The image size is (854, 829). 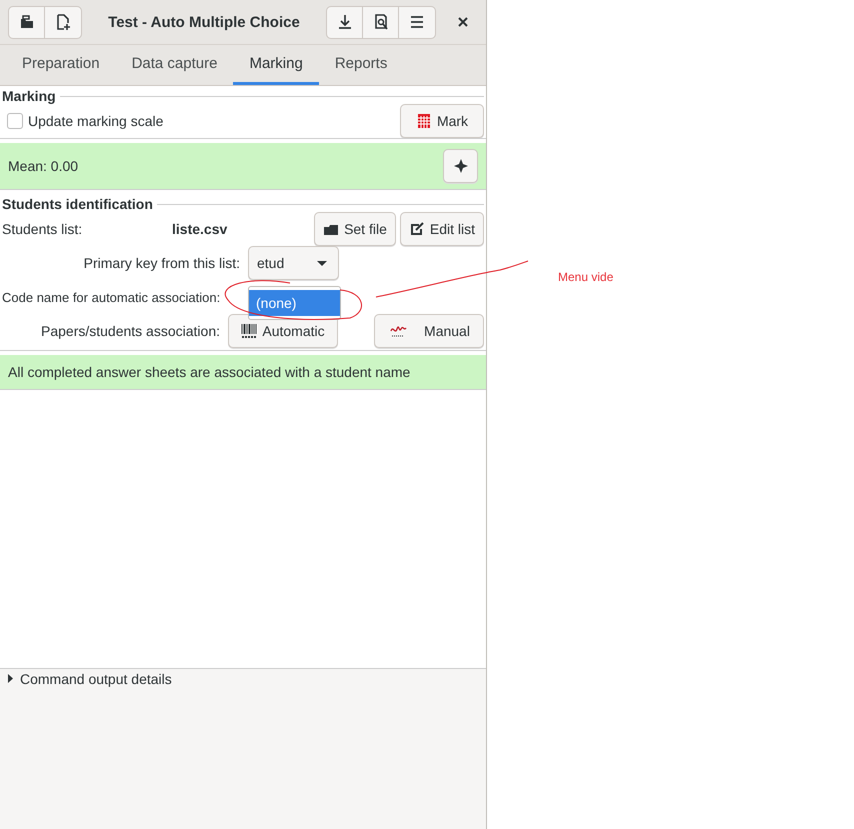 I want to click on menu-item: (none), so click(x=294, y=303).